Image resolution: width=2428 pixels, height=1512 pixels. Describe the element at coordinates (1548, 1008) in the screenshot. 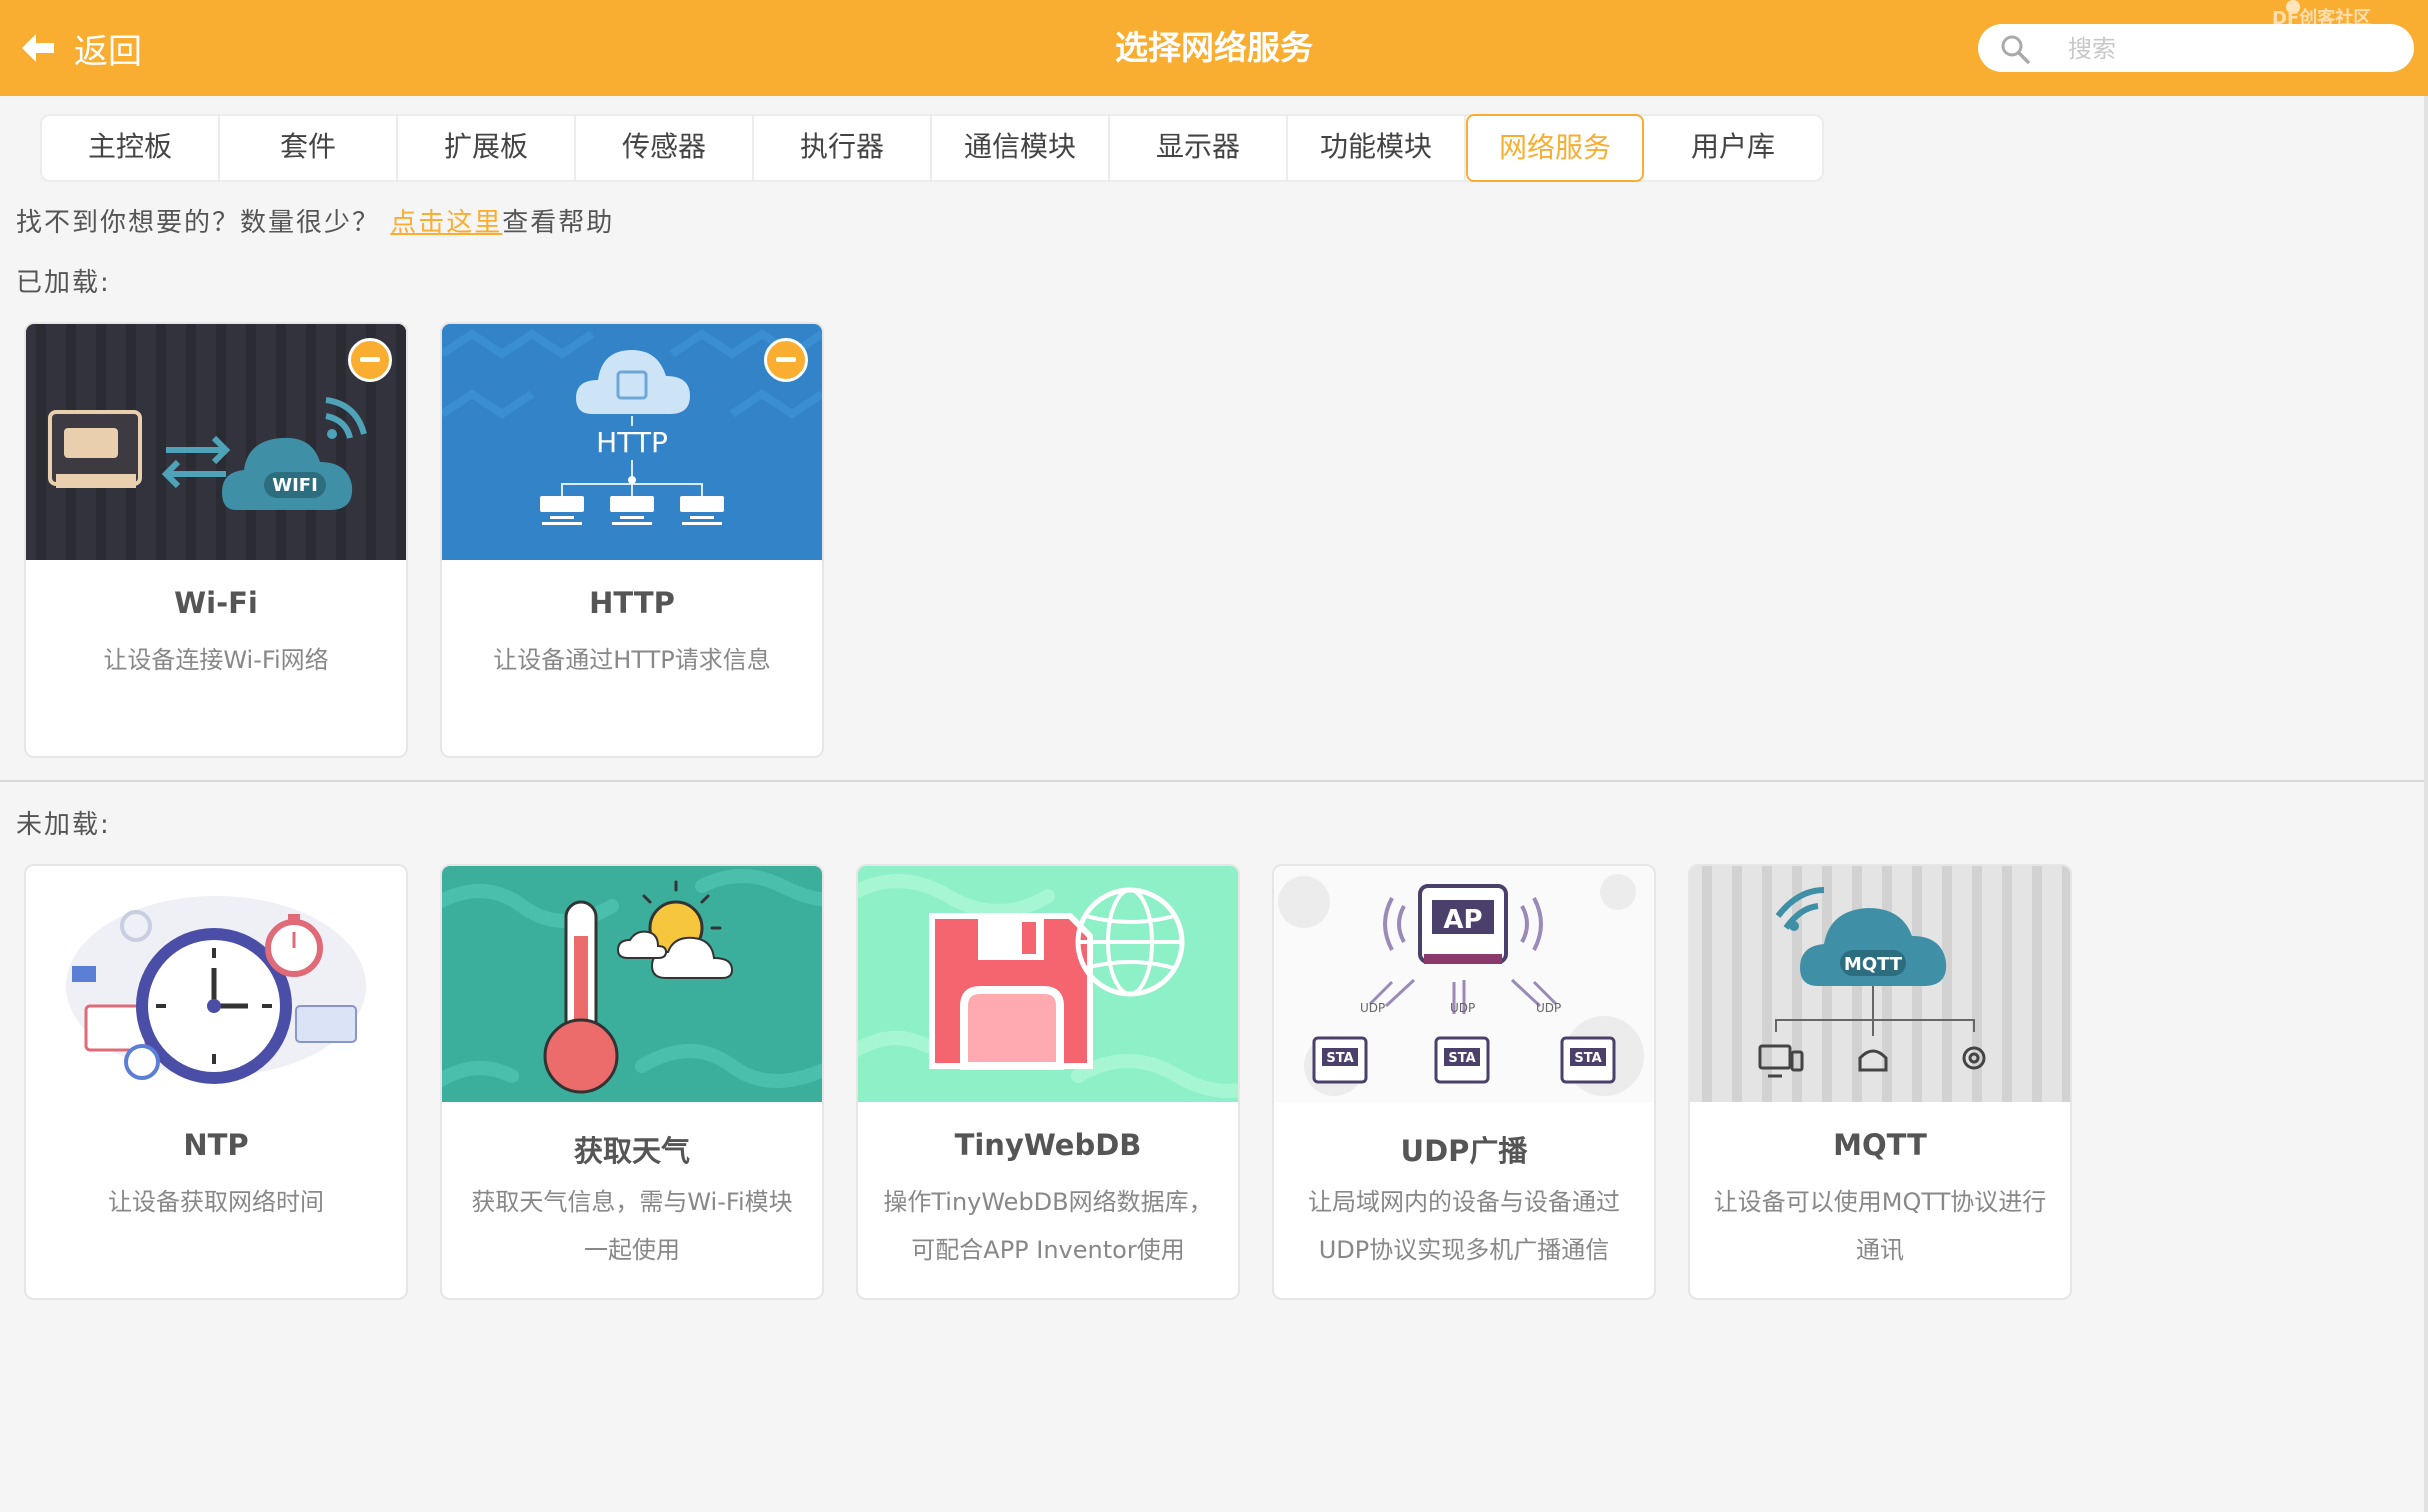

I see `udp-label-right: UDP` at that location.